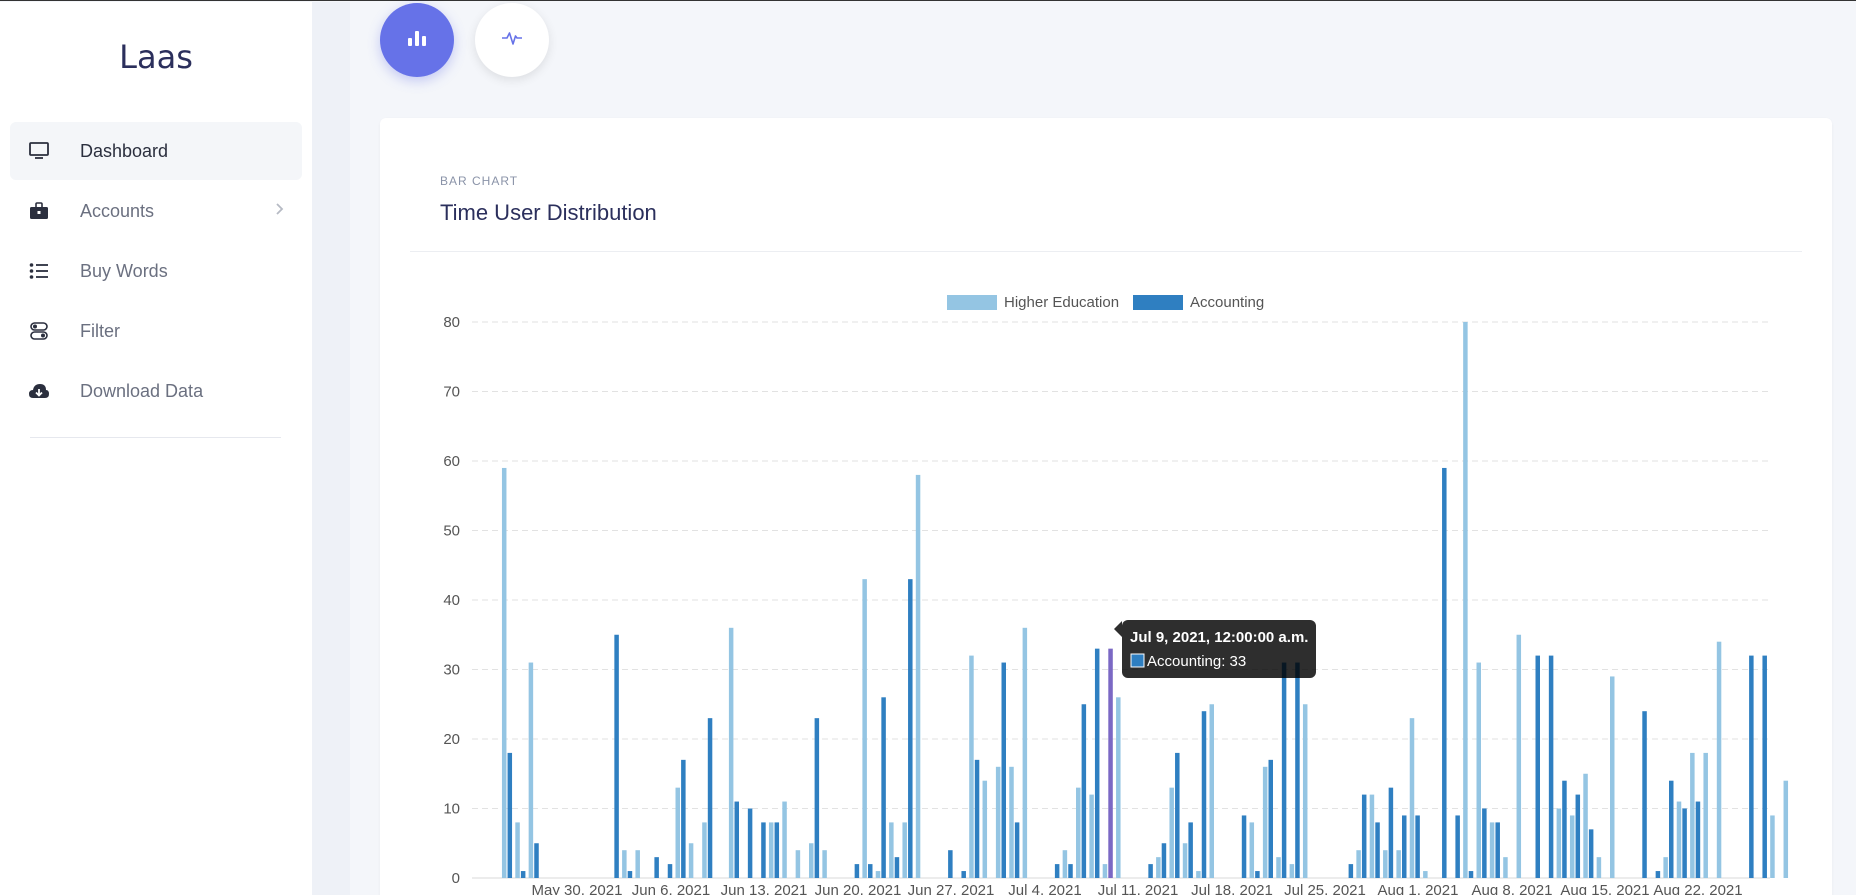 This screenshot has height=895, width=1856. What do you see at coordinates (1604, 888) in the screenshot?
I see `x-tick-label: Aug 15, 2021` at bounding box center [1604, 888].